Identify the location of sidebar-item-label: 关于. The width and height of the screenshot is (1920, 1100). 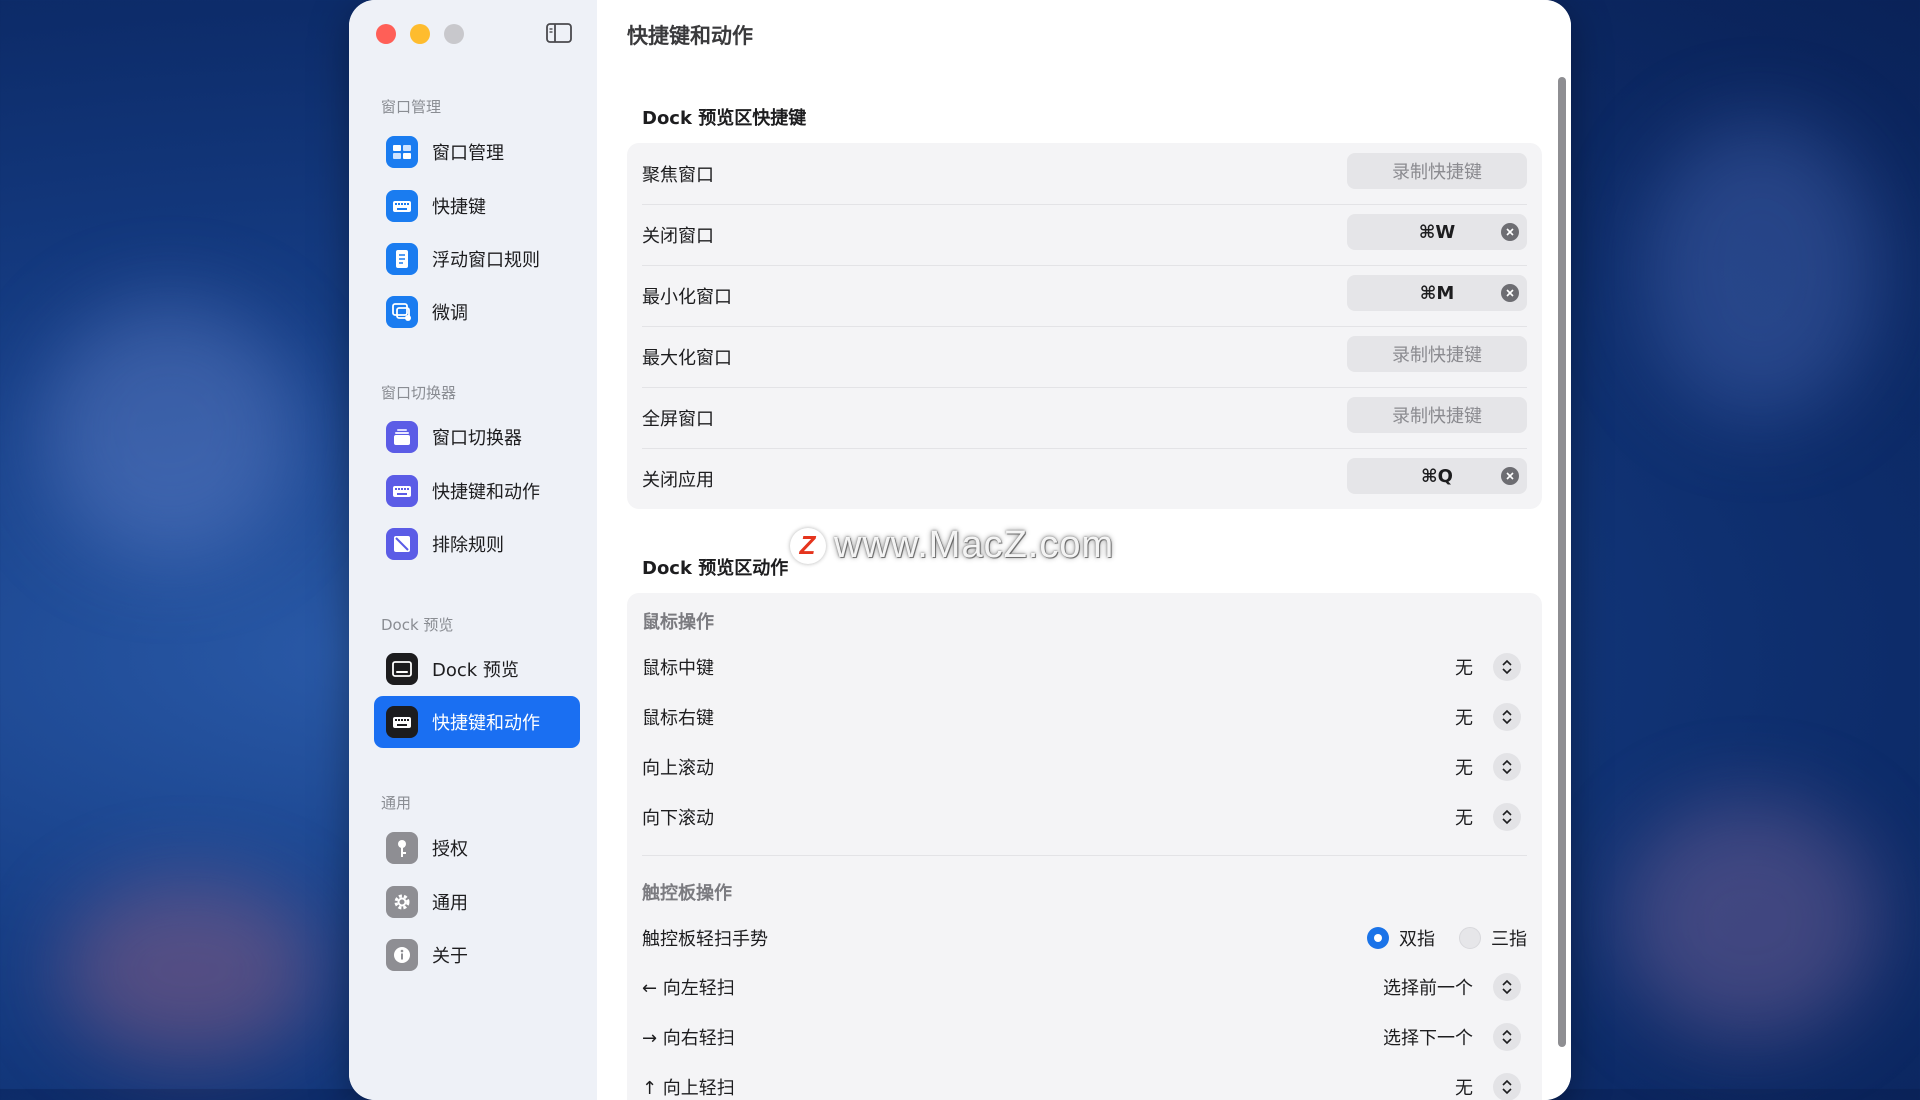
(450, 956).